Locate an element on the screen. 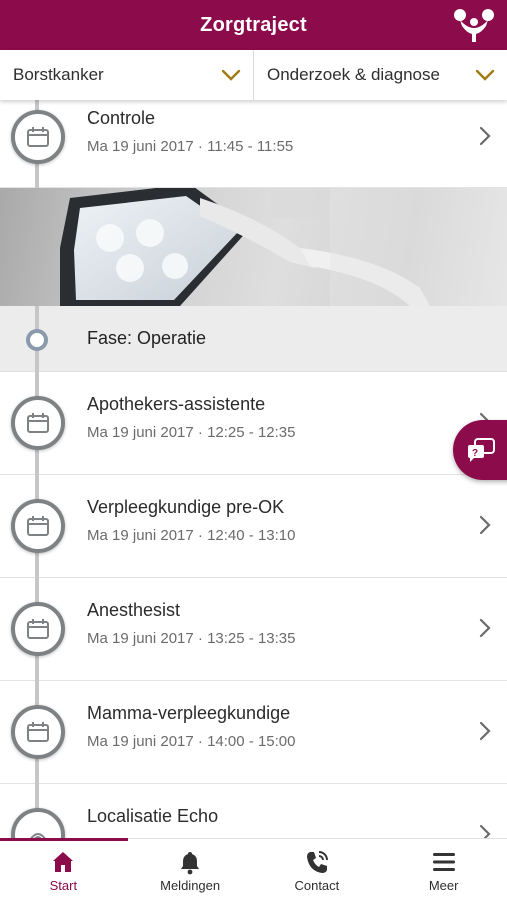 Image resolution: width=507 pixels, height=900 pixels. tab-label: Meldingen is located at coordinates (190, 885).